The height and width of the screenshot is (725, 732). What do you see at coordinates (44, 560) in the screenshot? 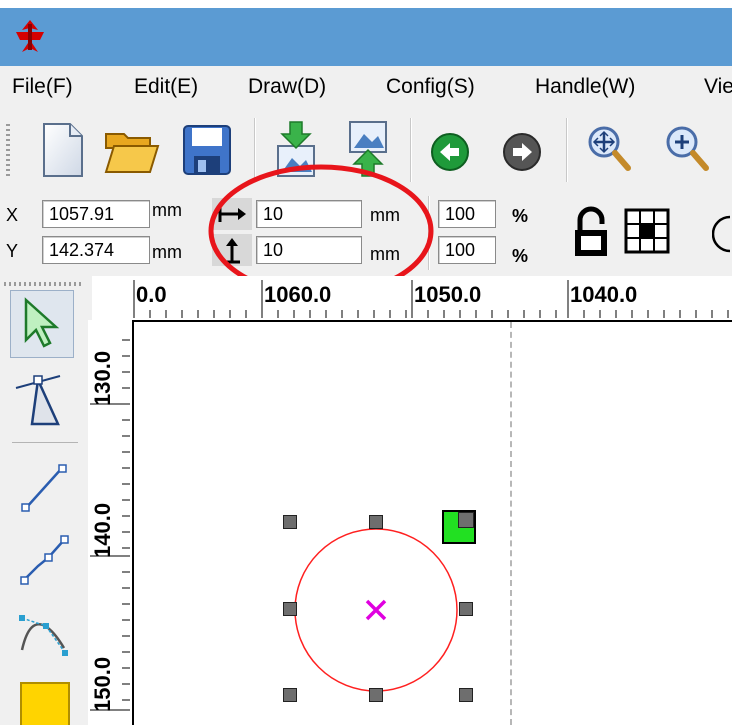
I see `polyline-icon` at bounding box center [44, 560].